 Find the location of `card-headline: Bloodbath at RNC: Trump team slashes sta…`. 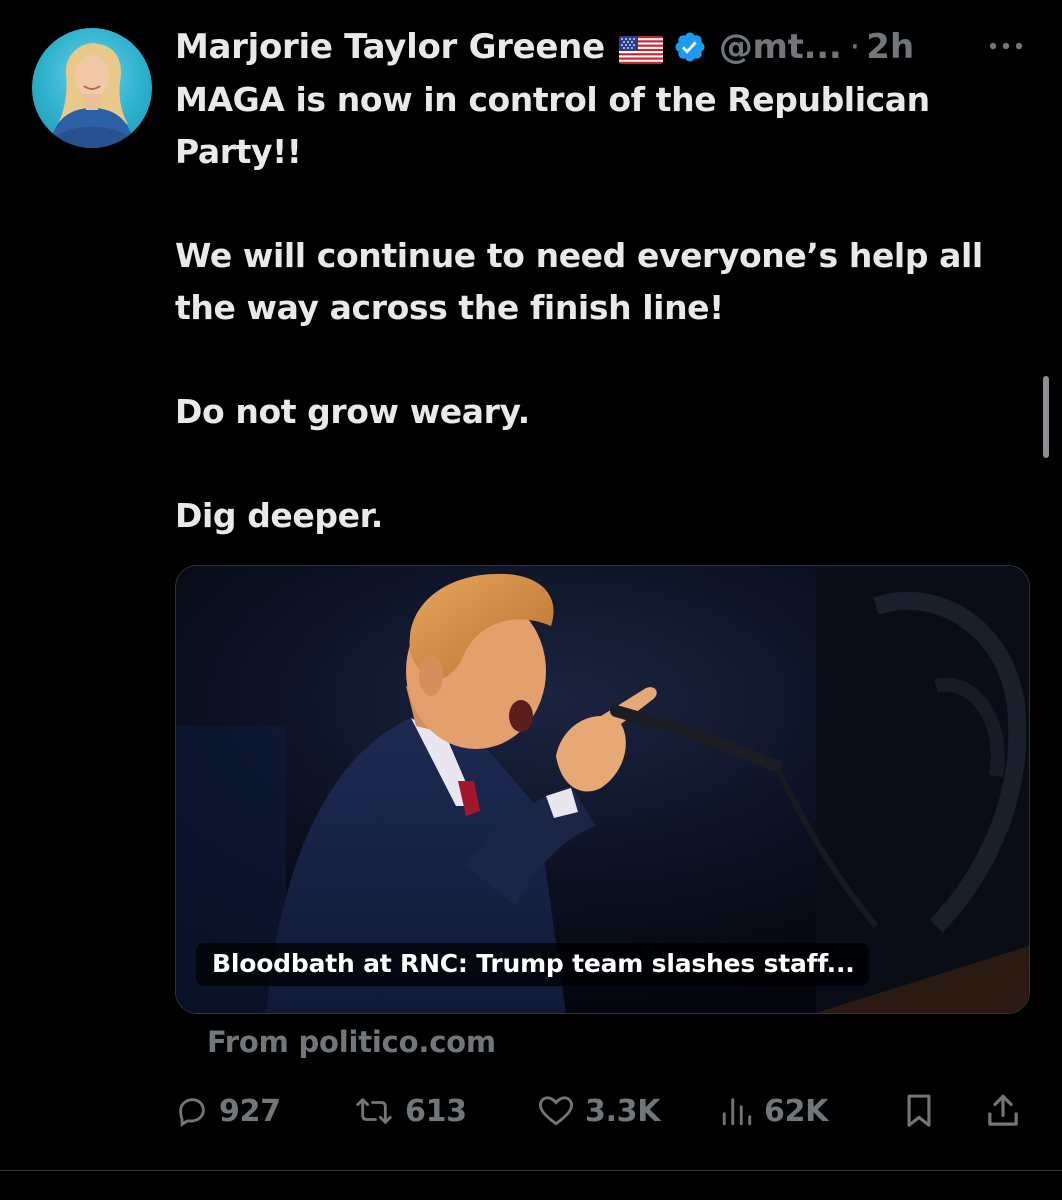

card-headline: Bloodbath at RNC: Trump team slashes sta… is located at coordinates (532, 964).